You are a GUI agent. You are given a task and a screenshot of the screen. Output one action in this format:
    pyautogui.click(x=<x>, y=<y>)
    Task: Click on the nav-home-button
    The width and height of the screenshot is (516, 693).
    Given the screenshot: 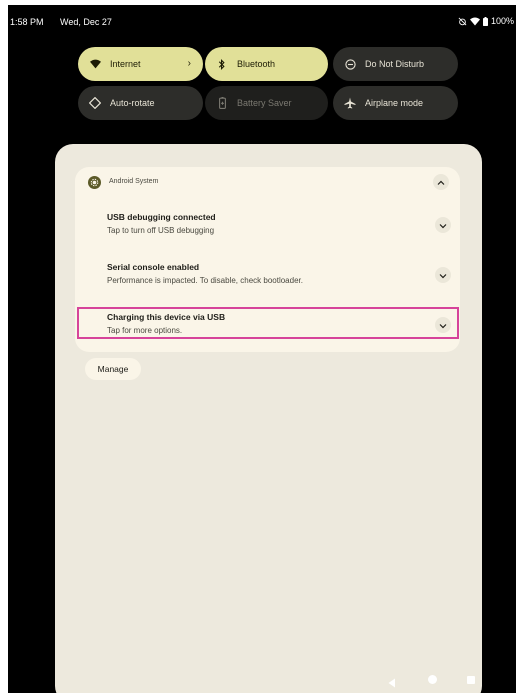 What is the action you would take?
    pyautogui.click(x=432, y=679)
    